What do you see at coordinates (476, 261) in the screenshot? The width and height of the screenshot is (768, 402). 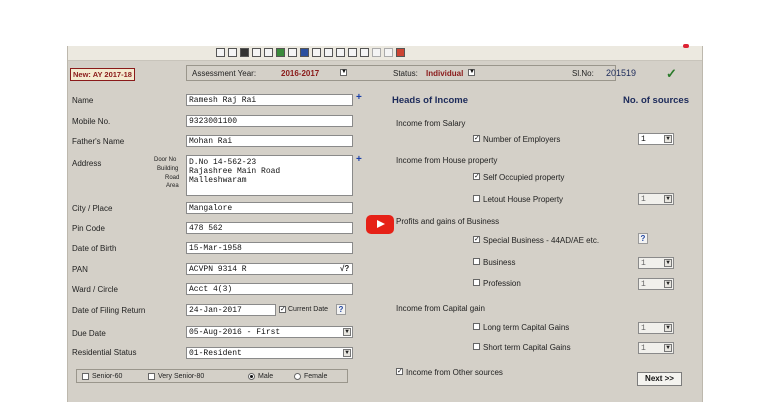 I see `business-checkbox` at bounding box center [476, 261].